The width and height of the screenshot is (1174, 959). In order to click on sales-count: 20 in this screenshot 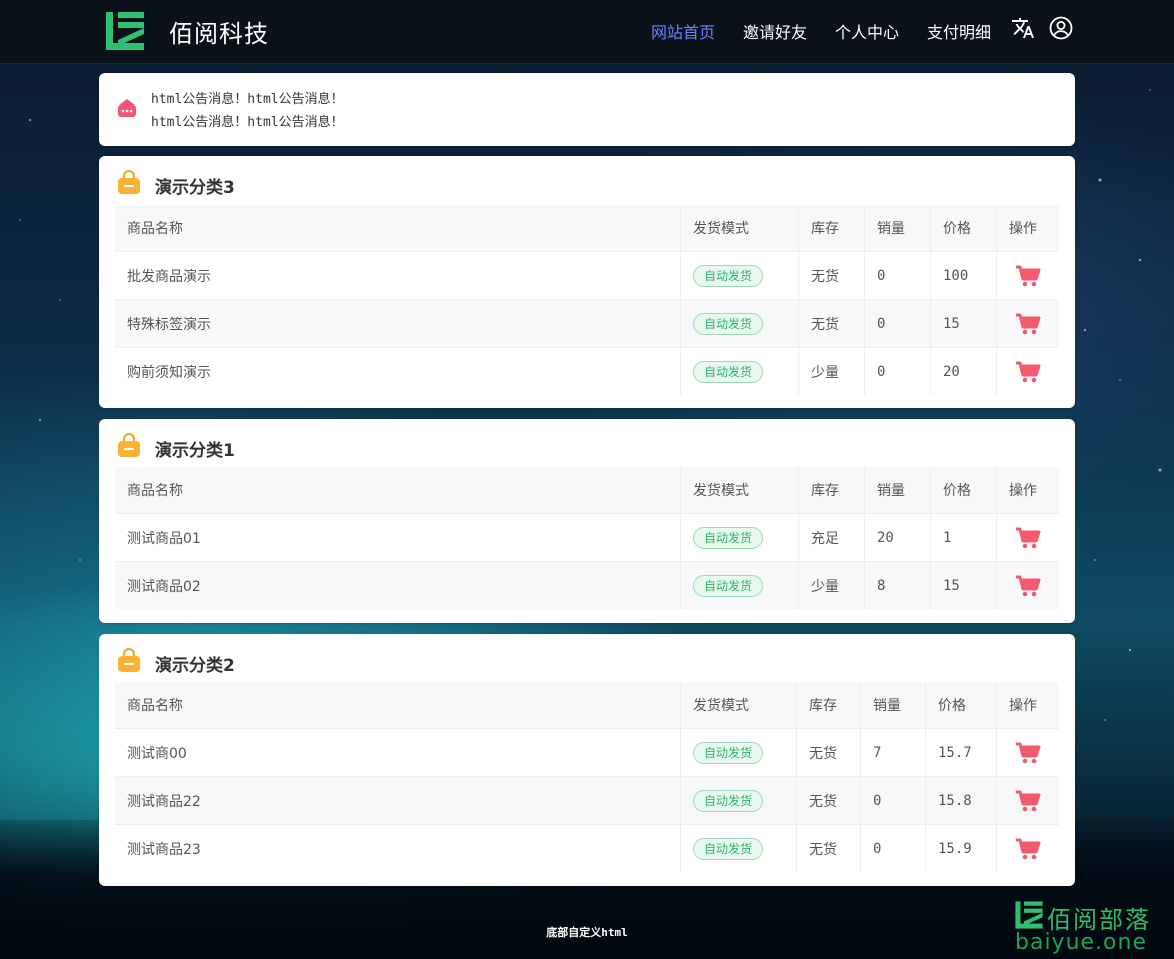, I will do `click(897, 537)`.